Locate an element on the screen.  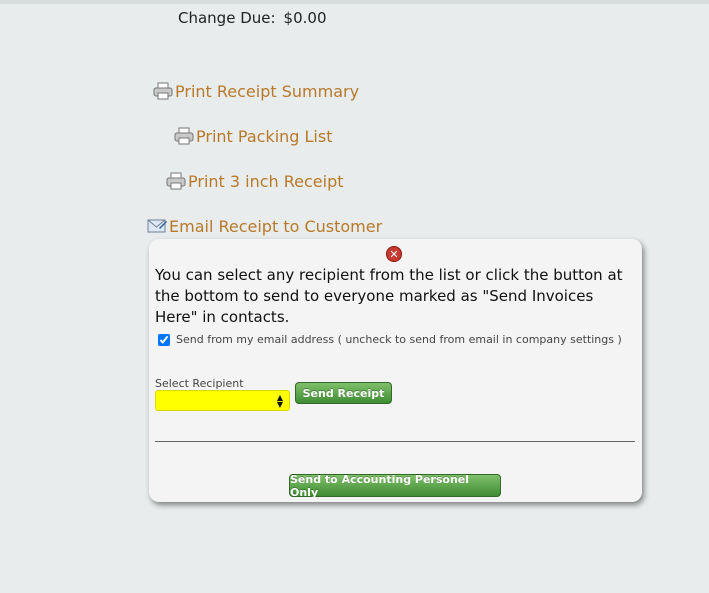
change-due-value: $0.00 is located at coordinates (305, 18).